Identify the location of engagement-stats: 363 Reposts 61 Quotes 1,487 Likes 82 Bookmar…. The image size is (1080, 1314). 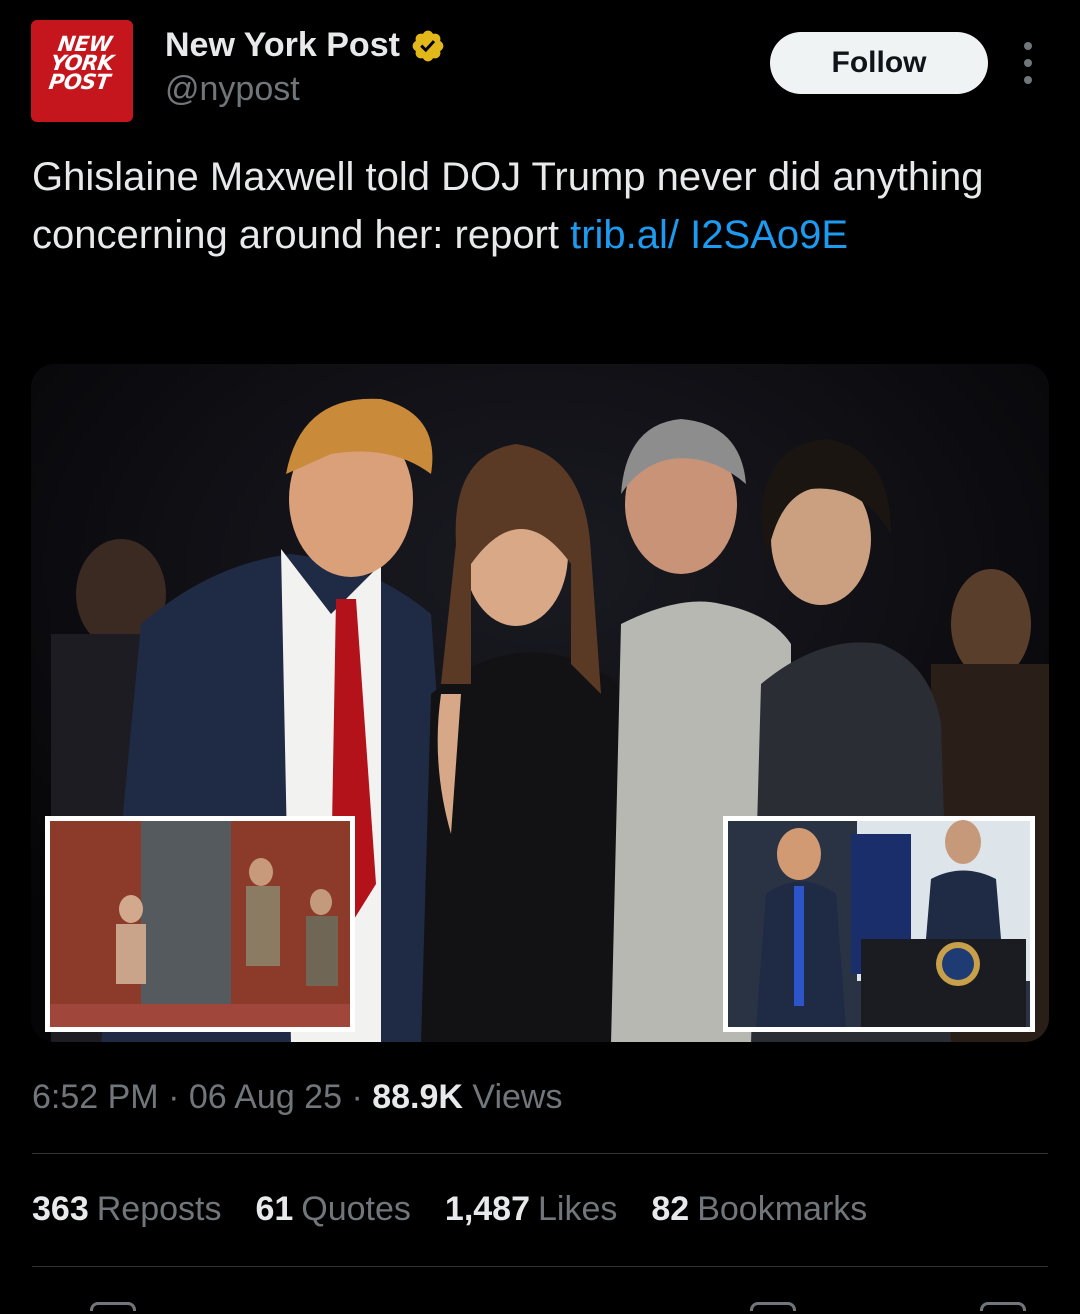
(449, 1209).